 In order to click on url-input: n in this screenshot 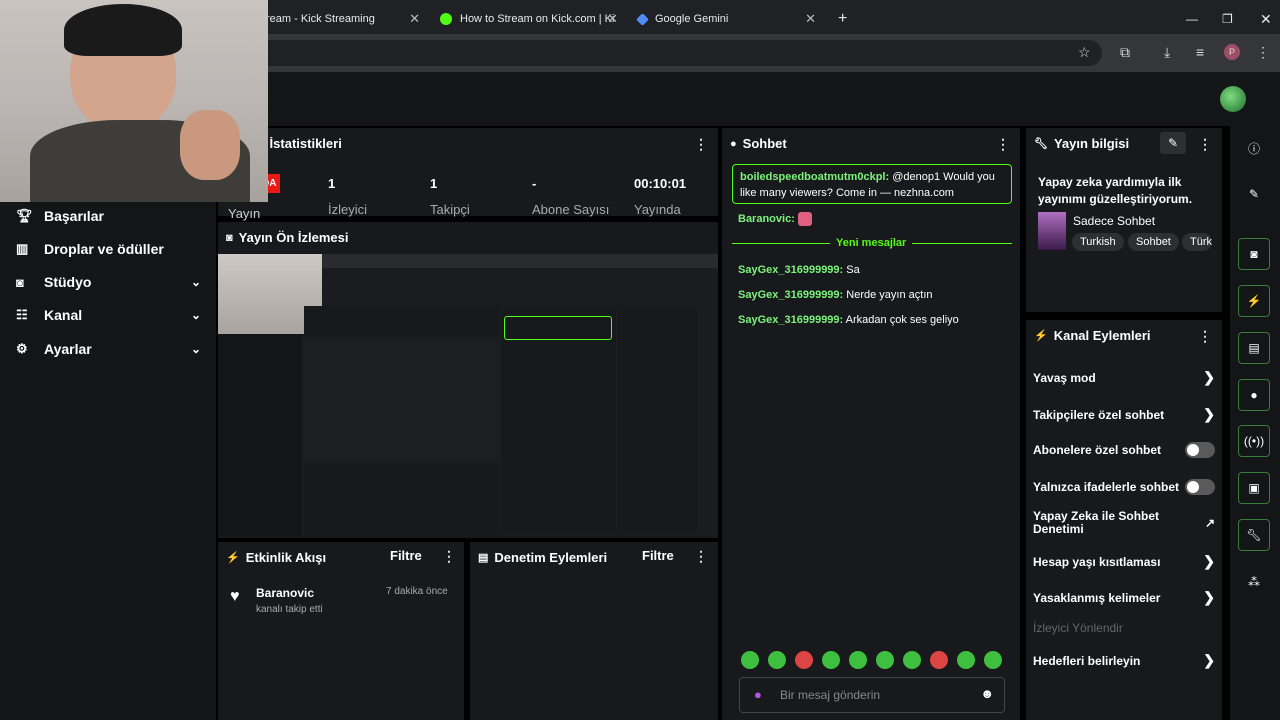, I will do `click(676, 53)`.